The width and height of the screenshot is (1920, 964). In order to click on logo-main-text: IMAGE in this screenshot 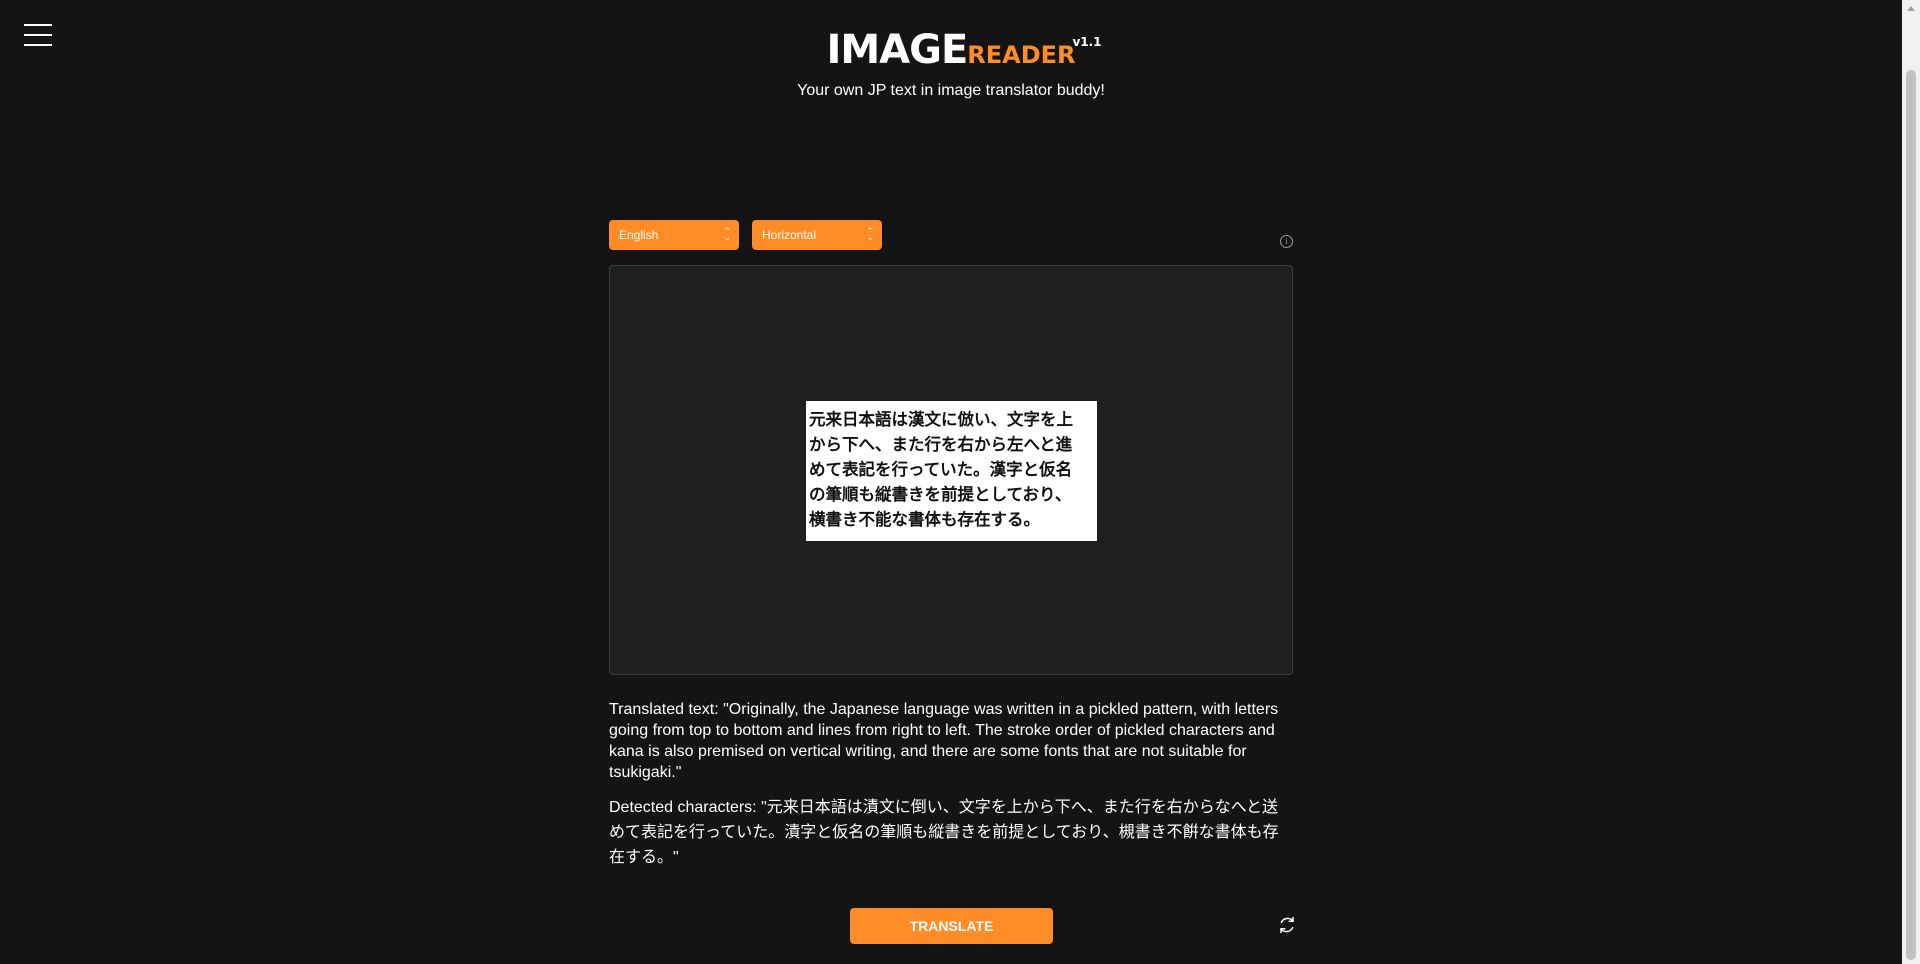, I will do `click(897, 50)`.